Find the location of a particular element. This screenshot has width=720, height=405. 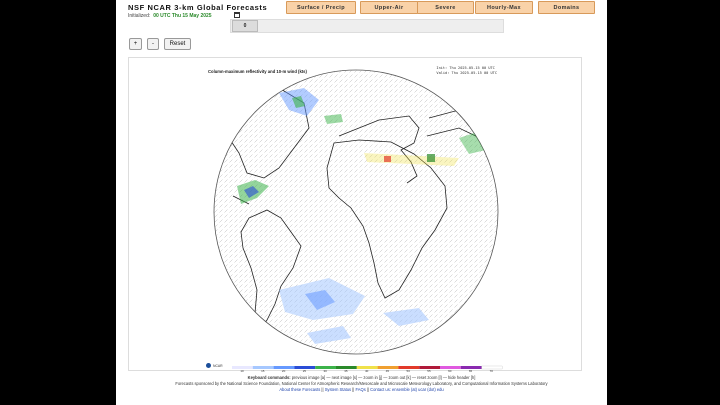

colorbar-label: 55 is located at coordinates (429, 371).